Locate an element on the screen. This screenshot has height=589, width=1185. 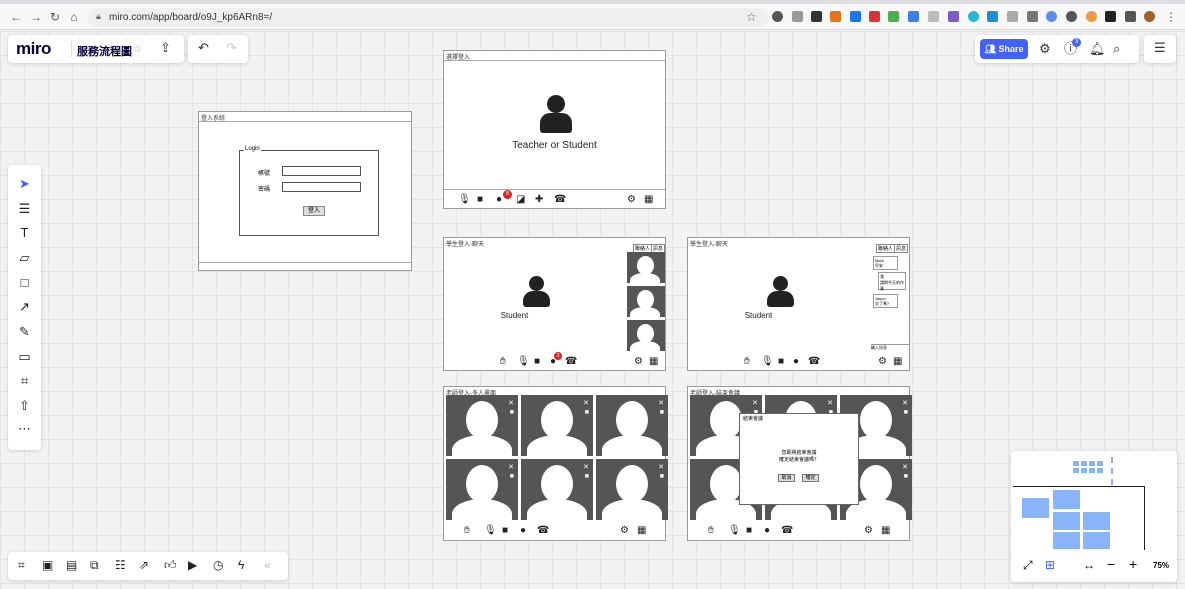
undo-icon: ↶ is located at coordinates (203, 48).